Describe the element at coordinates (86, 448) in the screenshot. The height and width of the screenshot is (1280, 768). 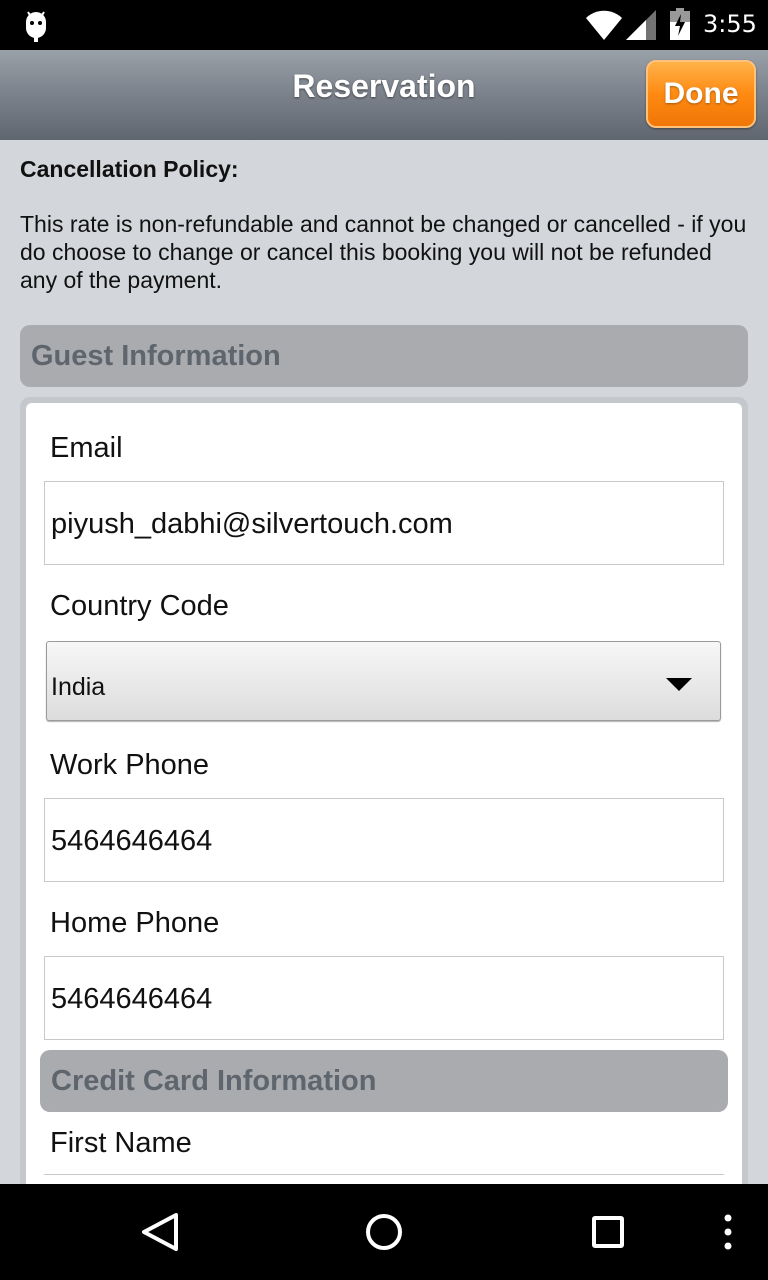
I see `email-label: Email` at that location.